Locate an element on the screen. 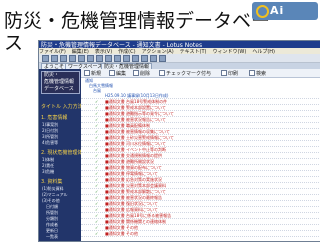  row-title: ■通知文書 避難指示等の発令について is located at coordinates (139, 113).